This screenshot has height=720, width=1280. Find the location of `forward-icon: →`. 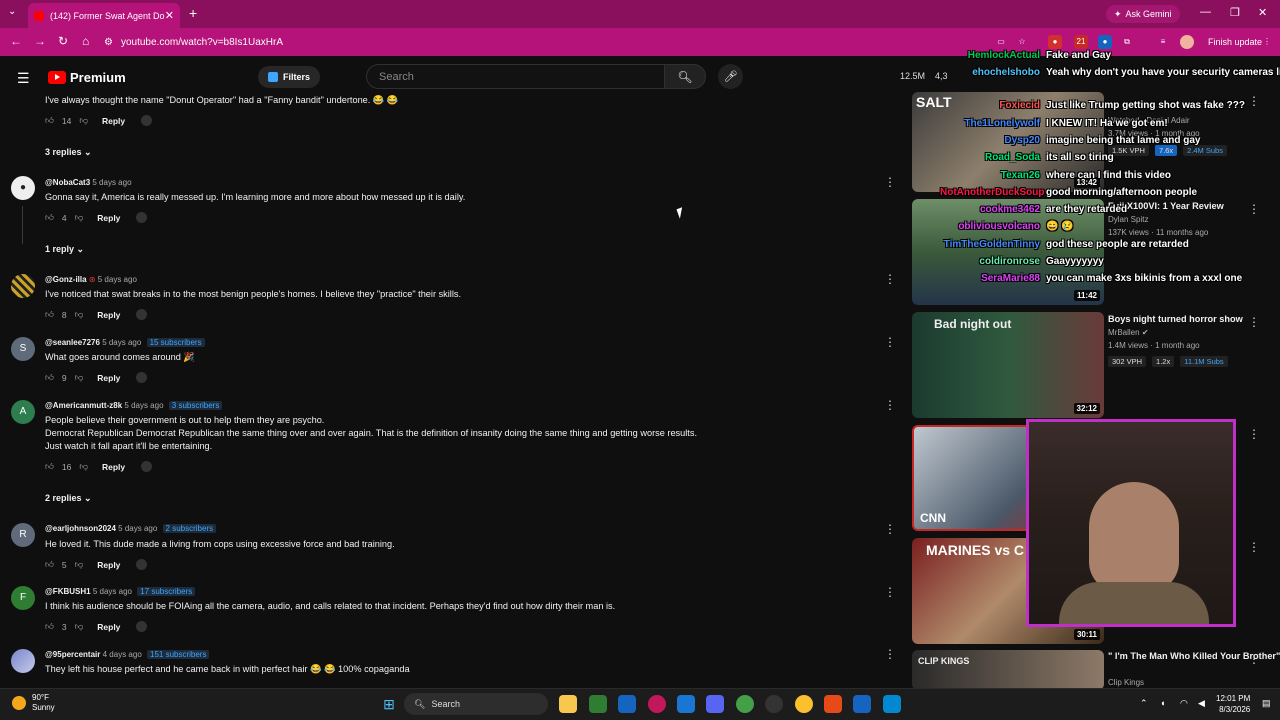

forward-icon: → is located at coordinates (40, 41).